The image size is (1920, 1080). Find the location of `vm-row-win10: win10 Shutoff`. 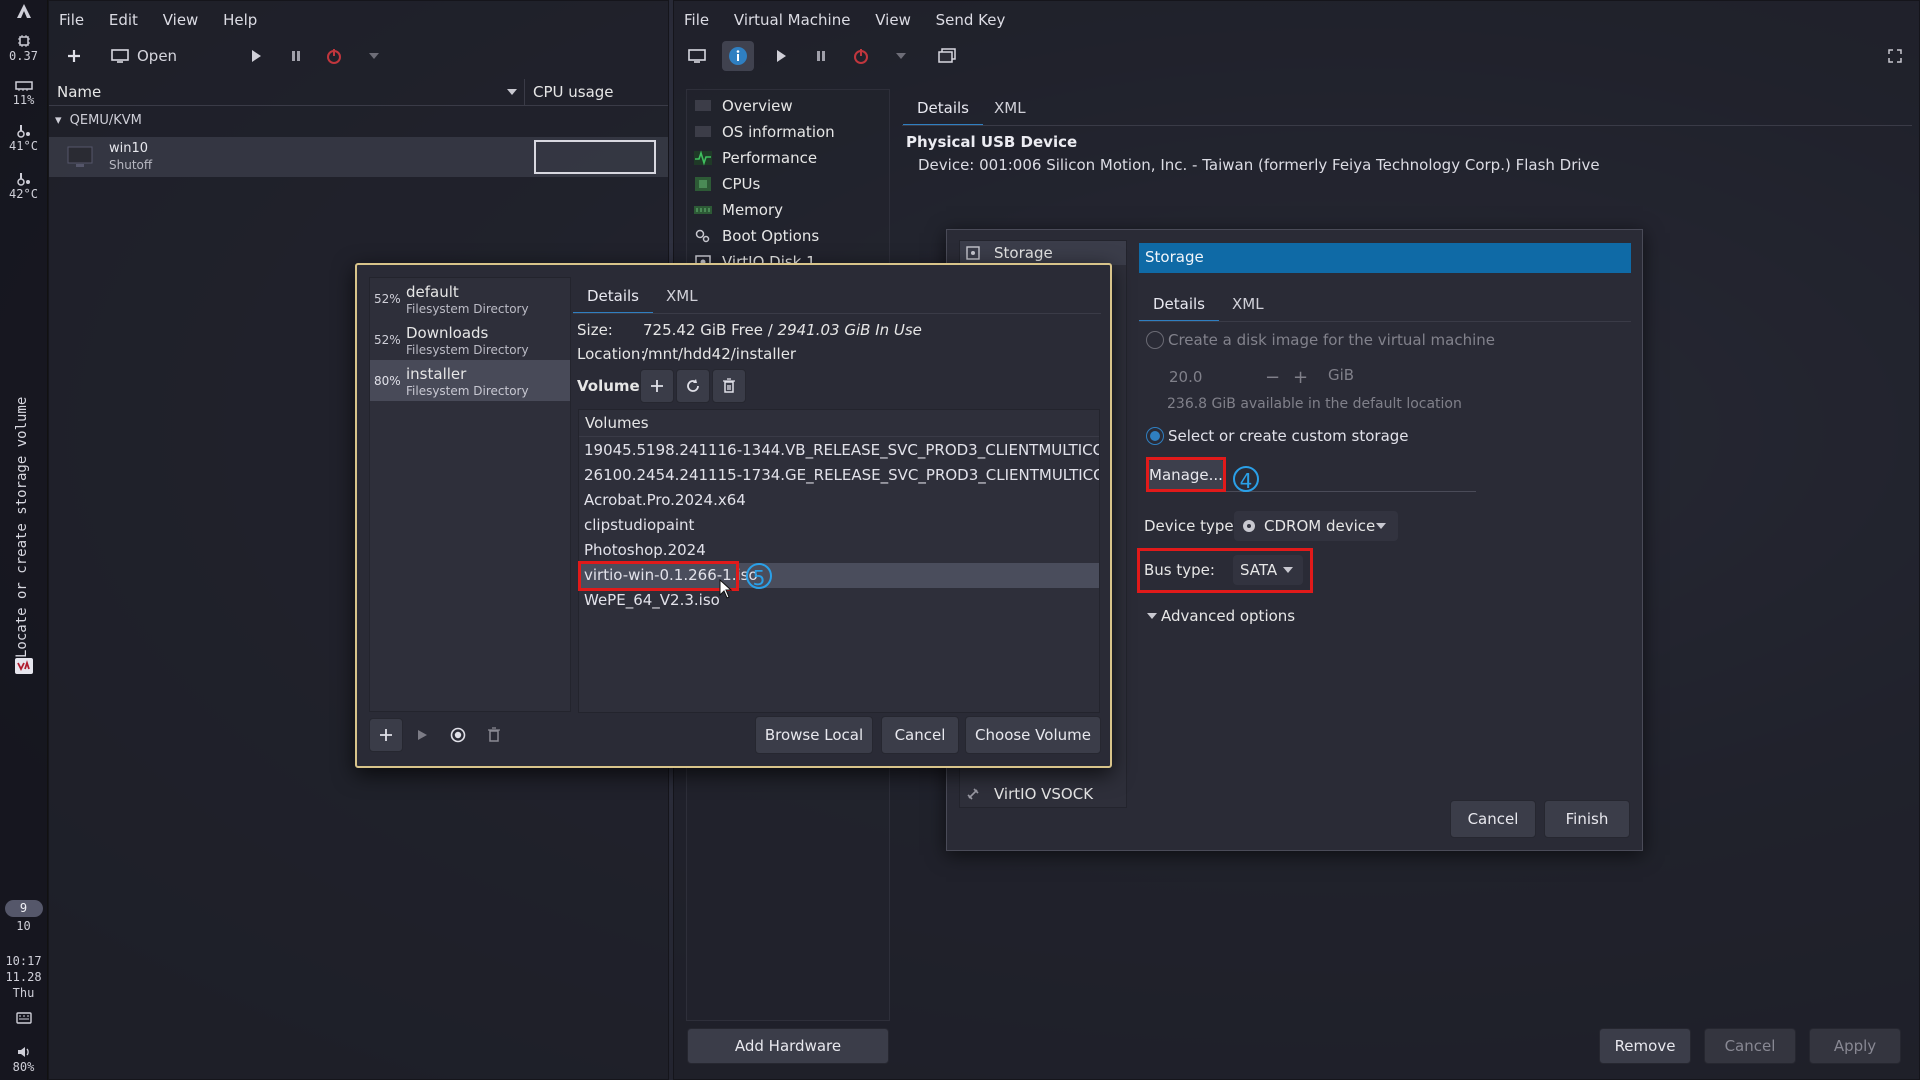

vm-row-win10: win10 Shutoff is located at coordinates (358, 157).